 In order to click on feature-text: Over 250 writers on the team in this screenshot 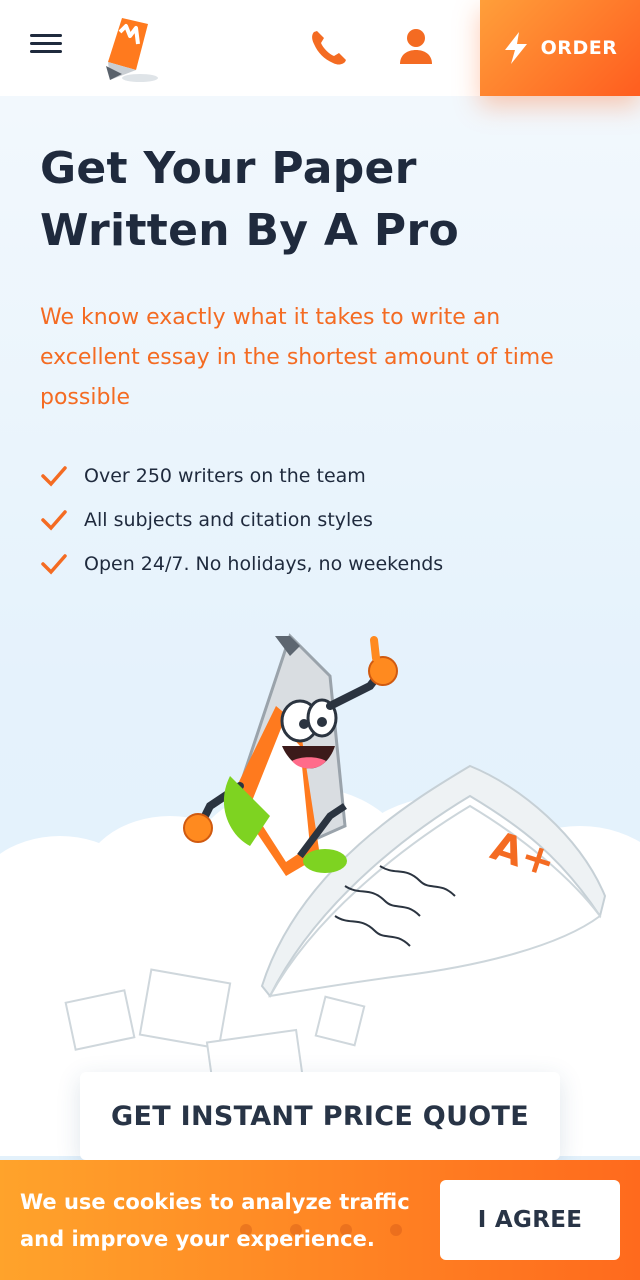, I will do `click(225, 476)`.